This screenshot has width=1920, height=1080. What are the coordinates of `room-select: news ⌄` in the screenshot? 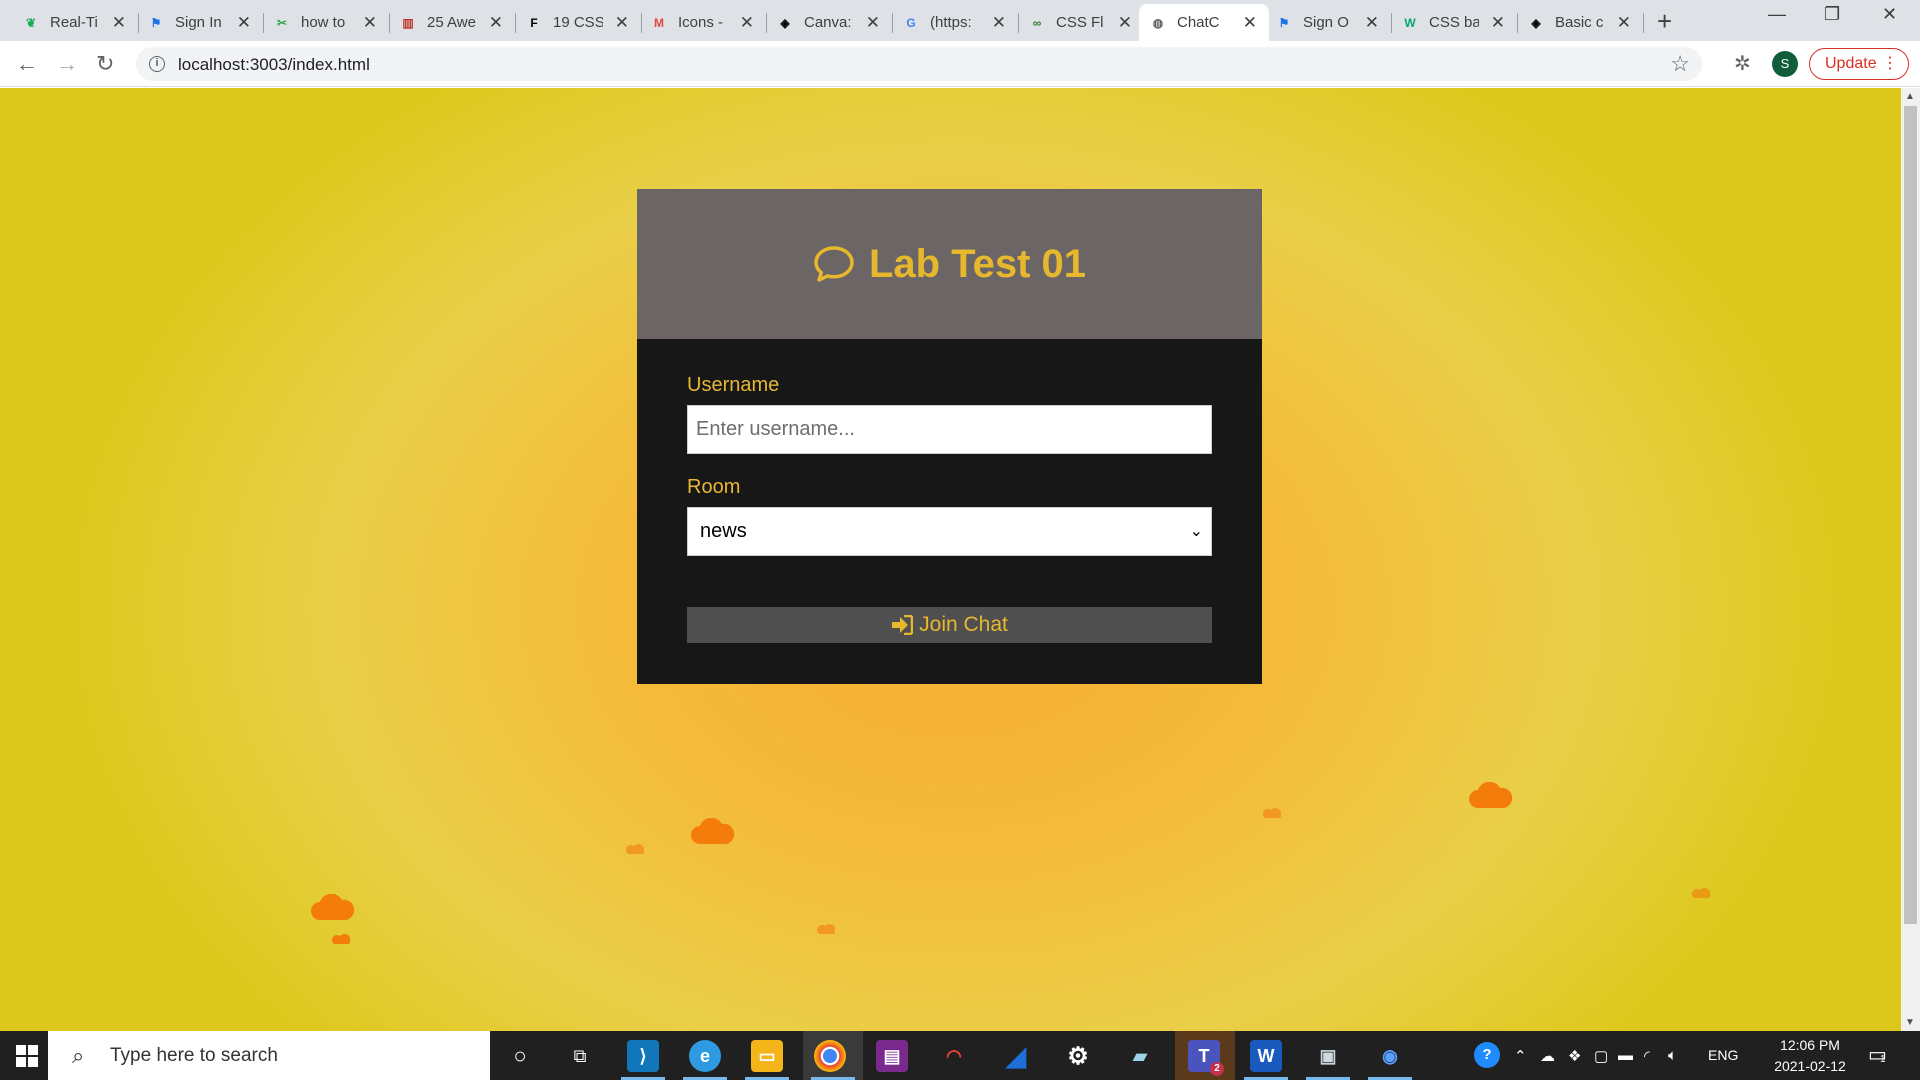 It's located at (949, 531).